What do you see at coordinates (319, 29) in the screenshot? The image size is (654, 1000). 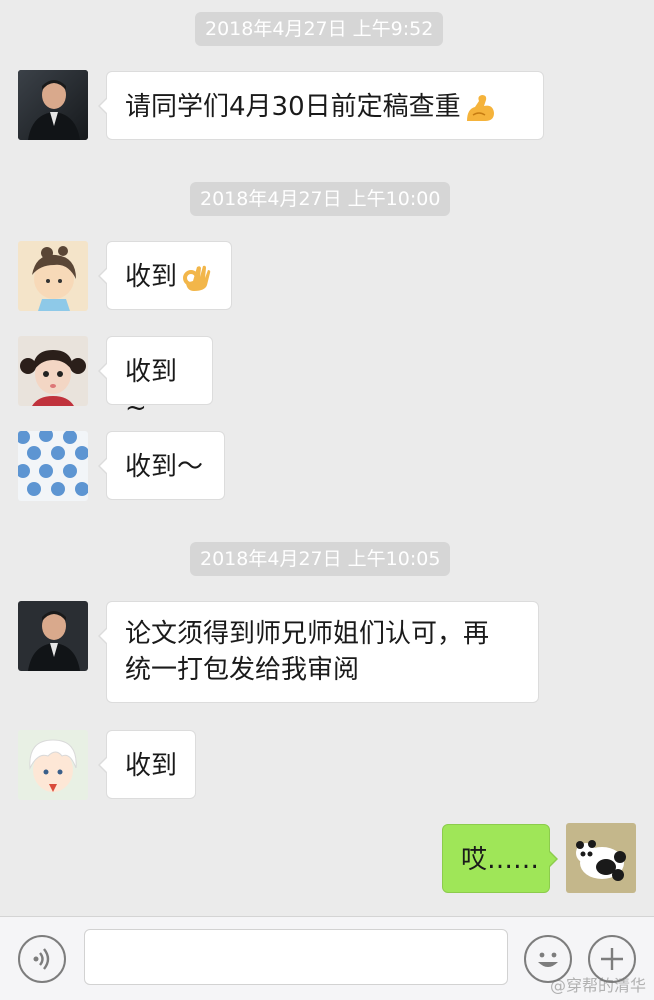 I see `timestamp: 2018年4月27日 上午9:52` at bounding box center [319, 29].